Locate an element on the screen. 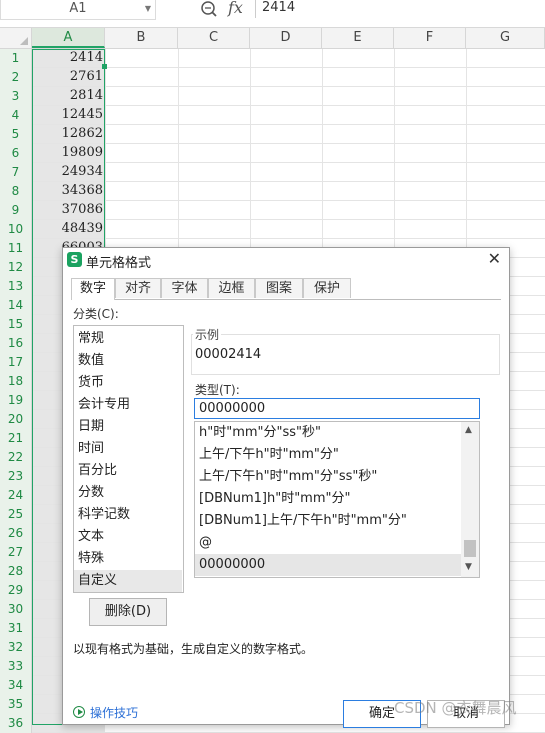 The width and height of the screenshot is (545, 733). column-header-e: E is located at coordinates (358, 38).